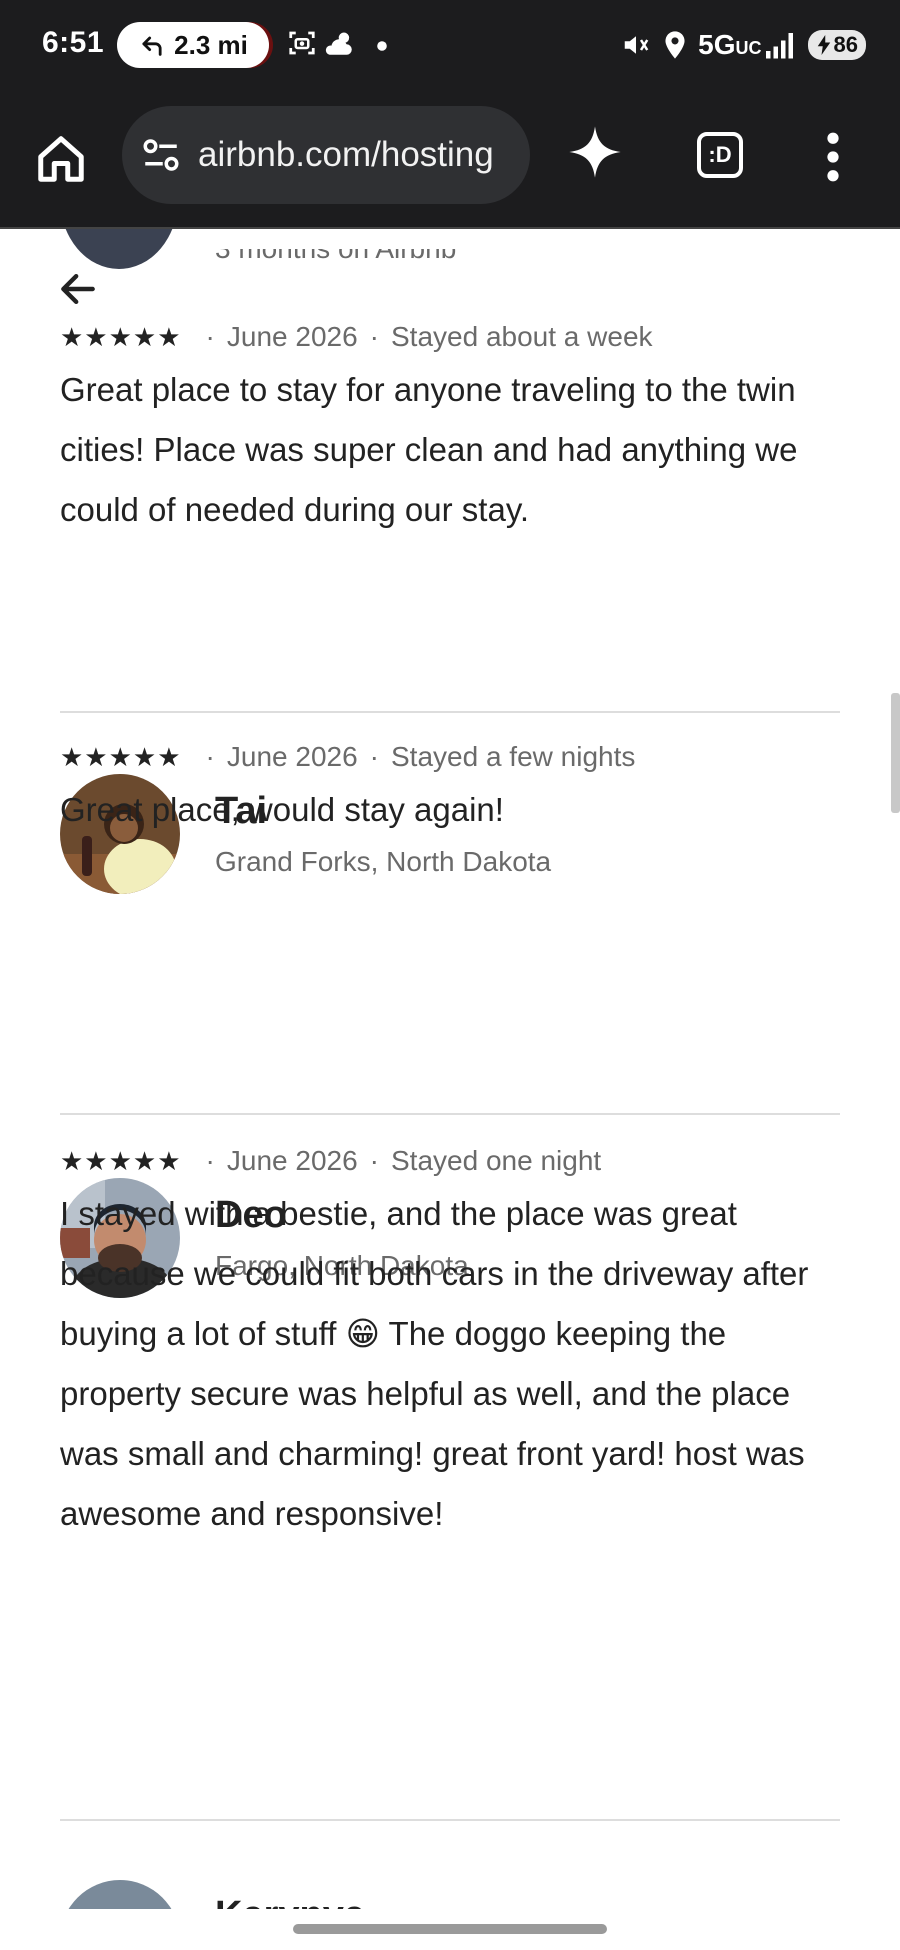 This screenshot has height=1950, width=900. What do you see at coordinates (450, 1929) in the screenshot?
I see `gesture-home-bar` at bounding box center [450, 1929].